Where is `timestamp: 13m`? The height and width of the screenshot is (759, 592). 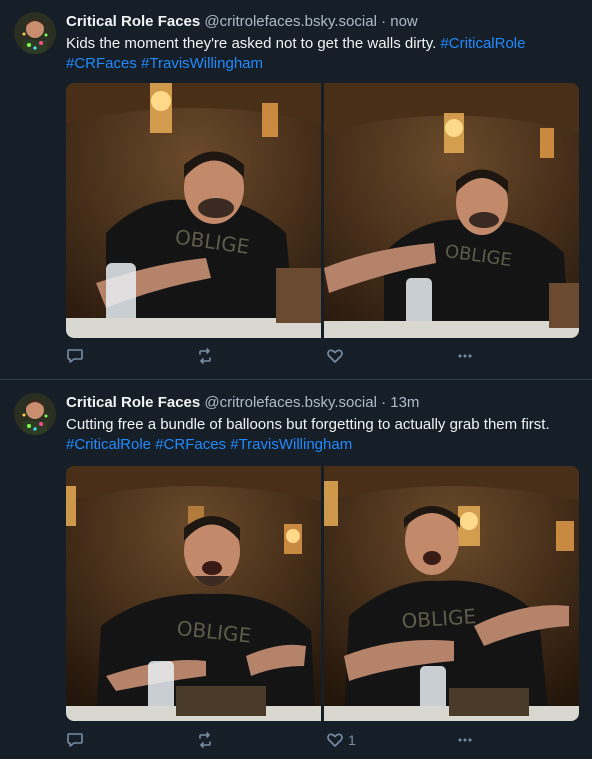
timestamp: 13m is located at coordinates (404, 402).